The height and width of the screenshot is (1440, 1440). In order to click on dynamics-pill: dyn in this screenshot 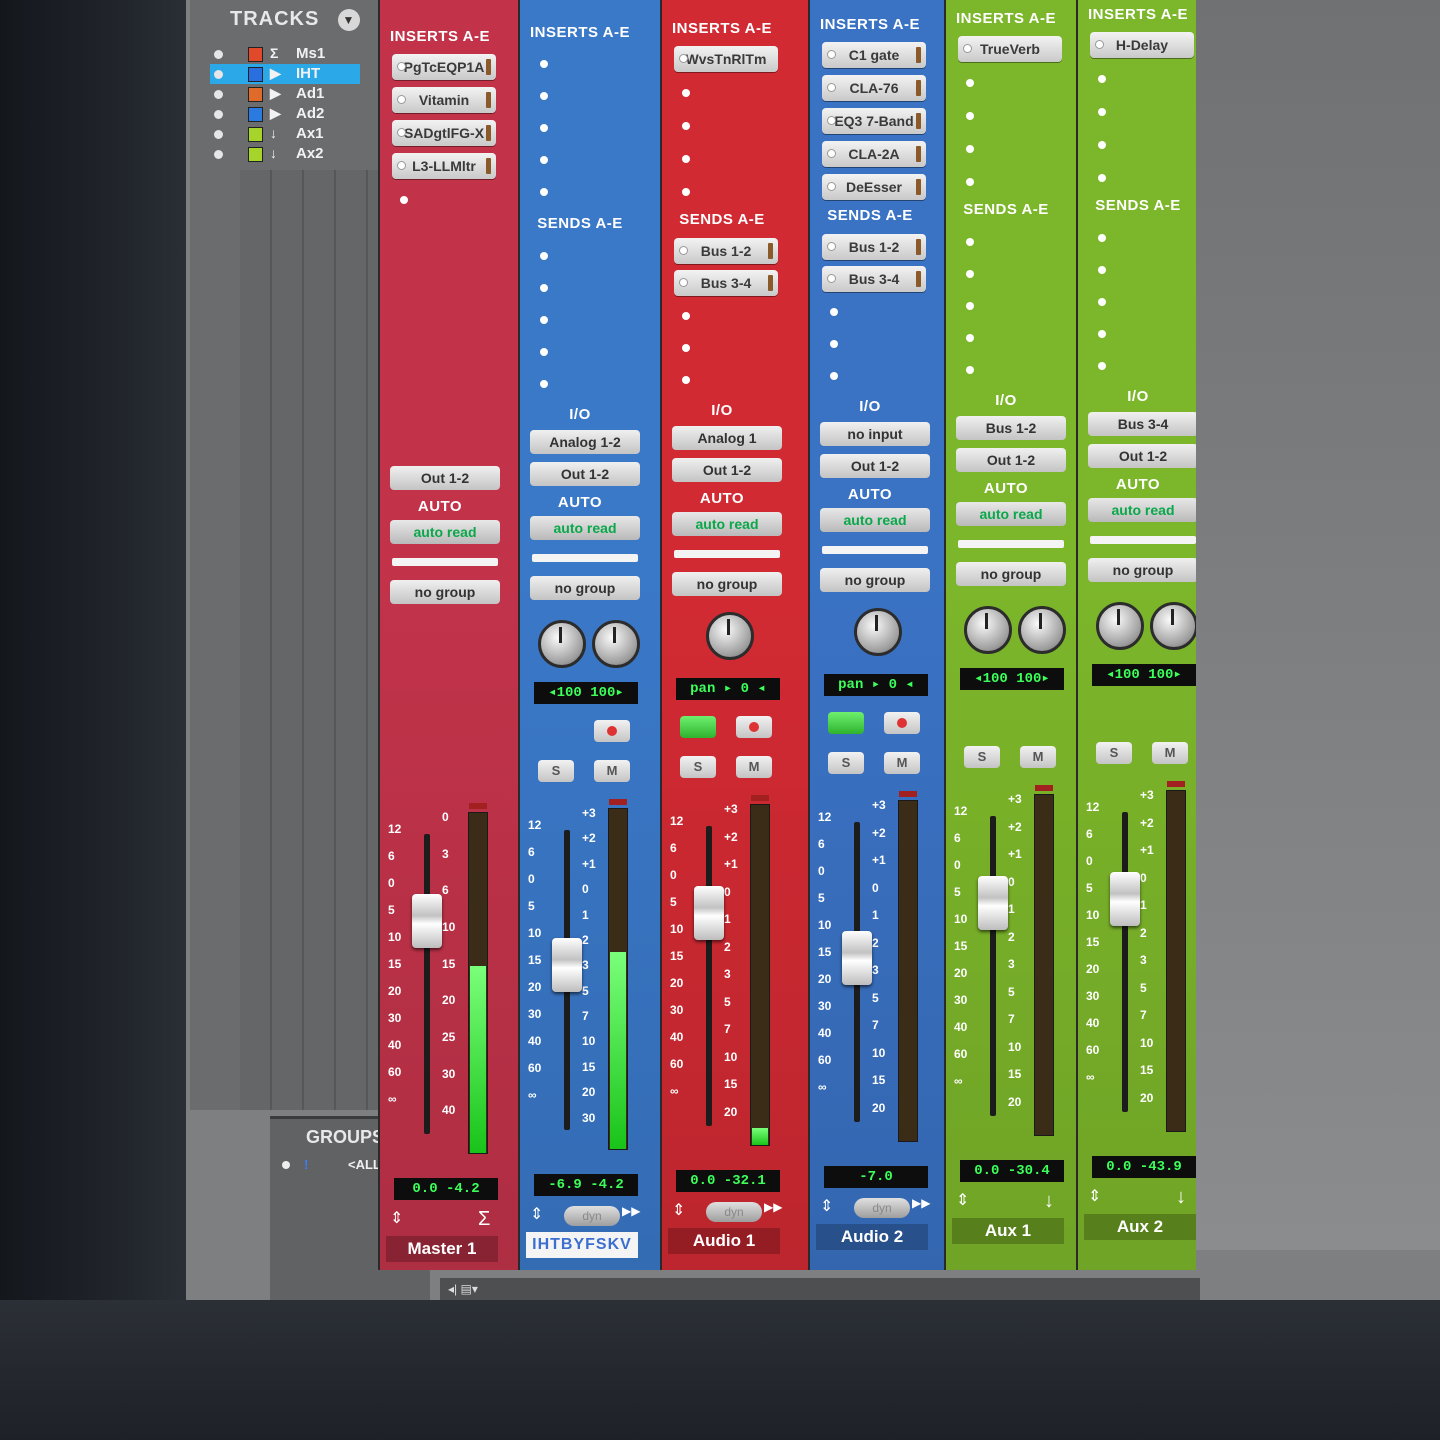, I will do `click(882, 1208)`.